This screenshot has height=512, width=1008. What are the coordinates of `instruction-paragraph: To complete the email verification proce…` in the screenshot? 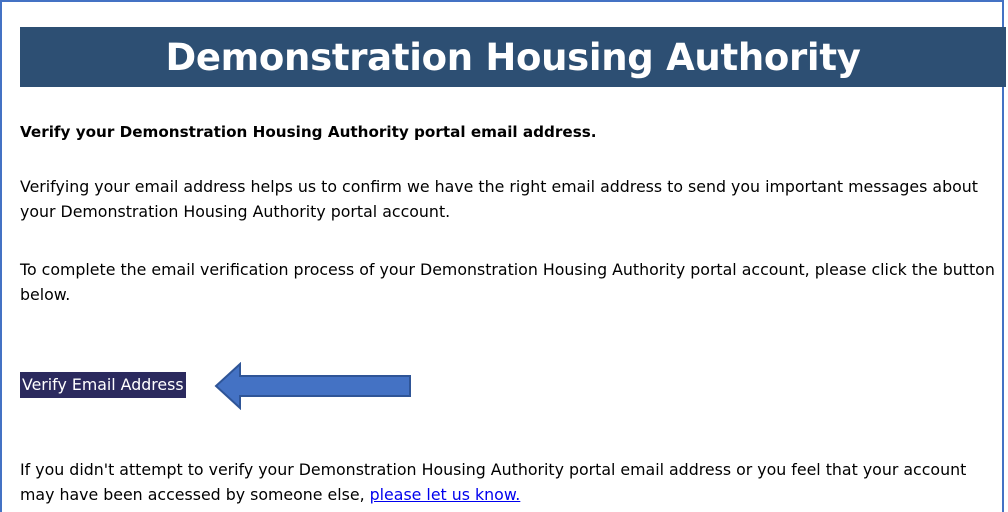 It's located at (507, 282).